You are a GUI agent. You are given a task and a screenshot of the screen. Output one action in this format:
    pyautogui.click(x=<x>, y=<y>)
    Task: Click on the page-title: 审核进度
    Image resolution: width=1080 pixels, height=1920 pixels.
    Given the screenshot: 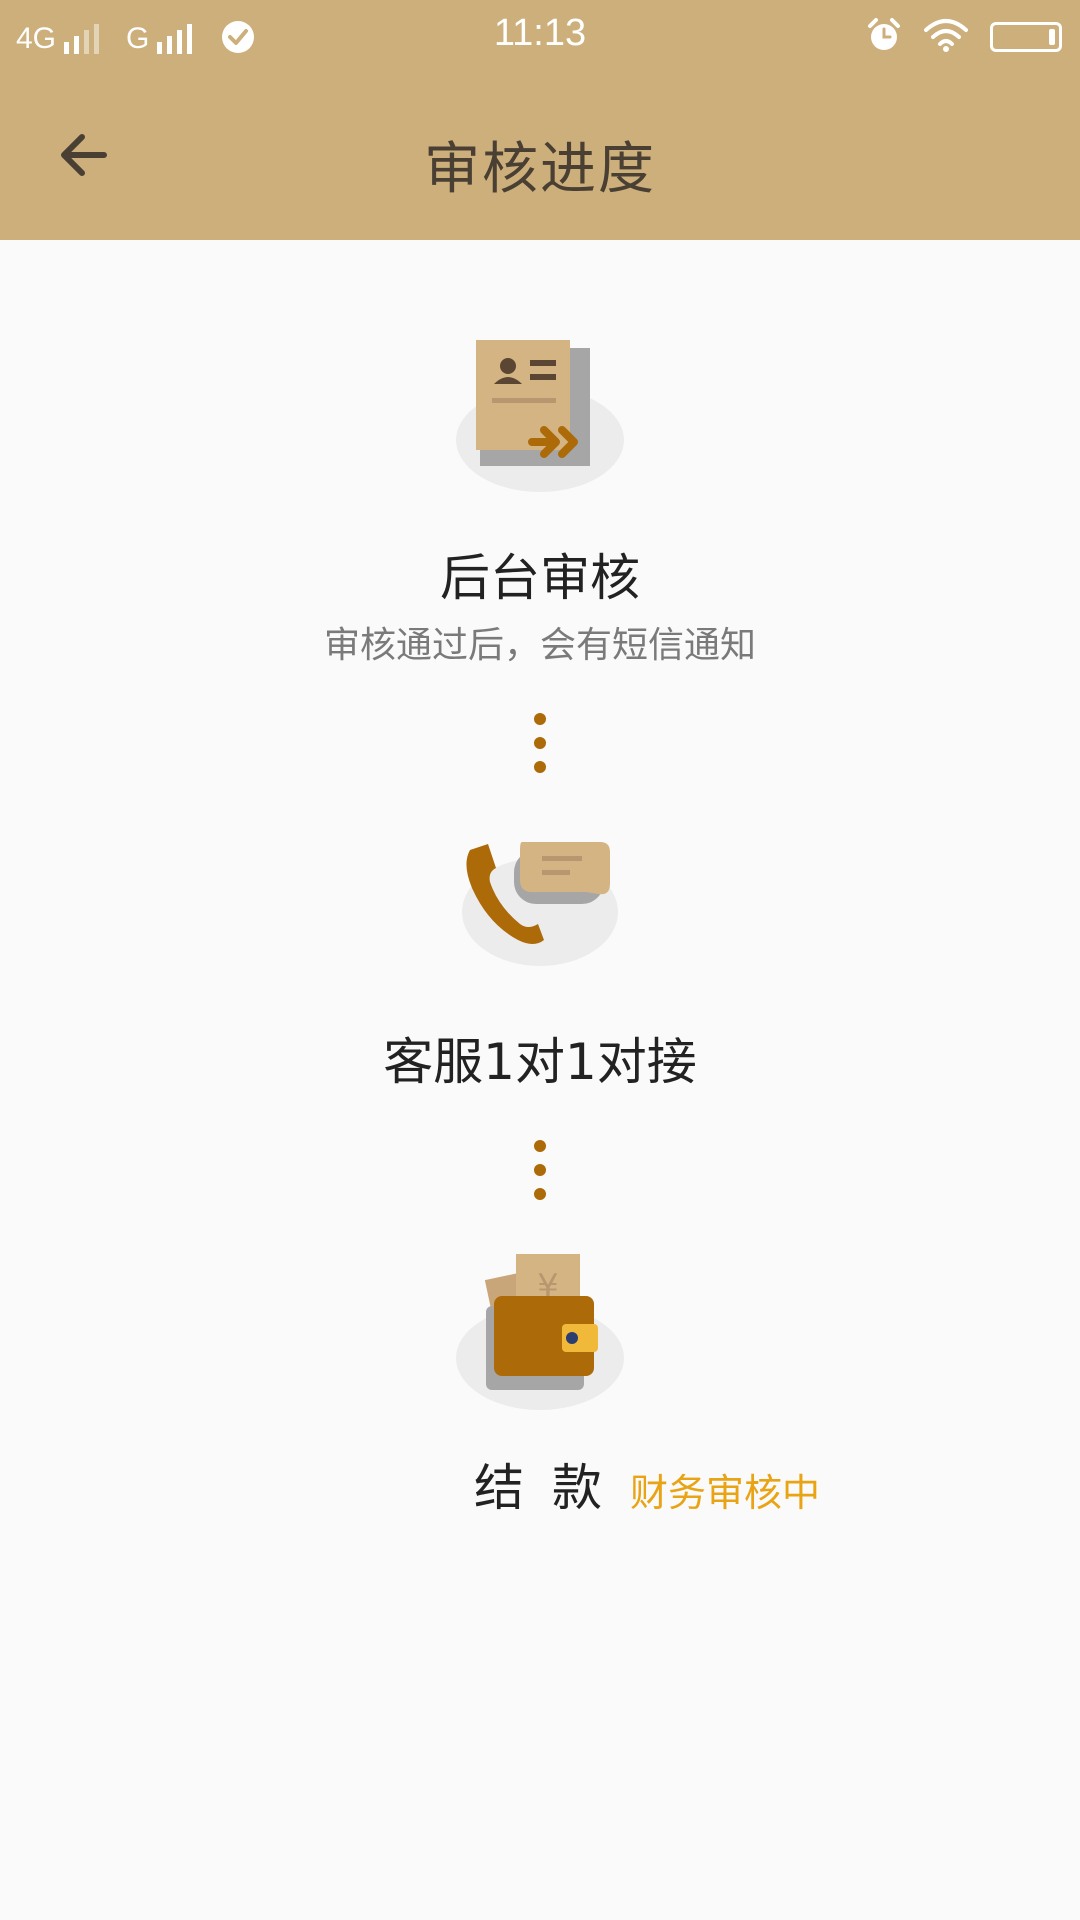 What is the action you would take?
    pyautogui.click(x=540, y=169)
    